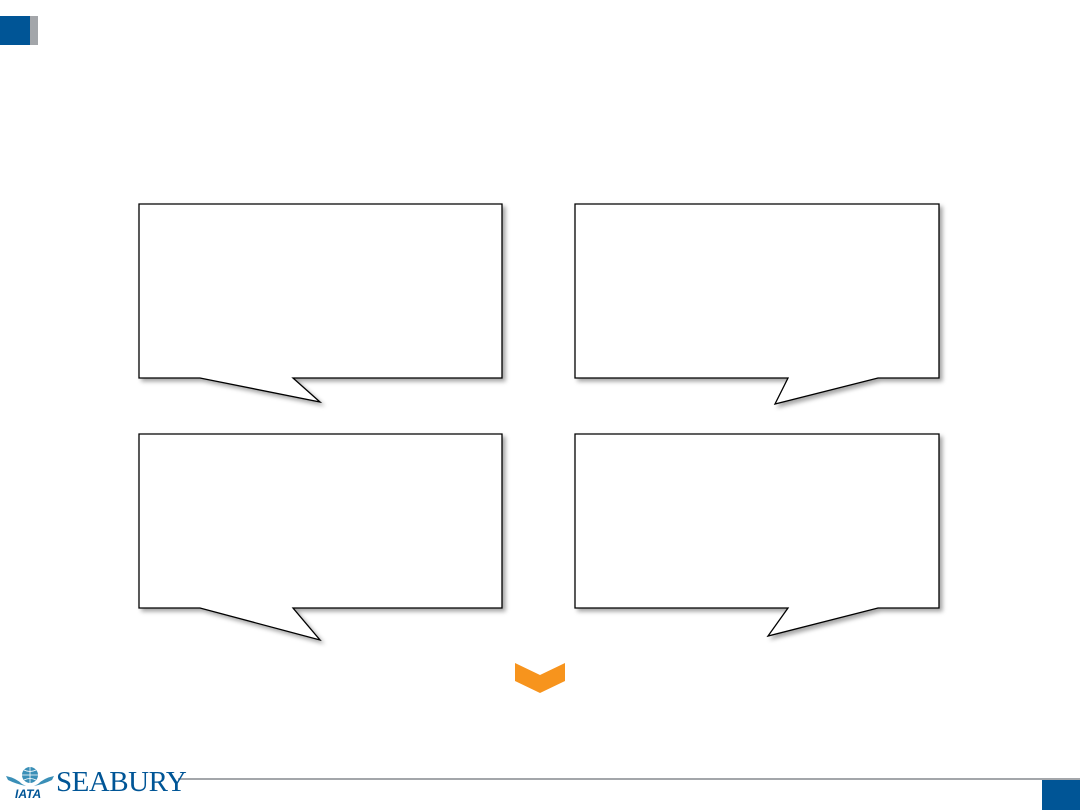 The image size is (1080, 810). Describe the element at coordinates (540, 678) in the screenshot. I see `chevron-down-icon` at that location.